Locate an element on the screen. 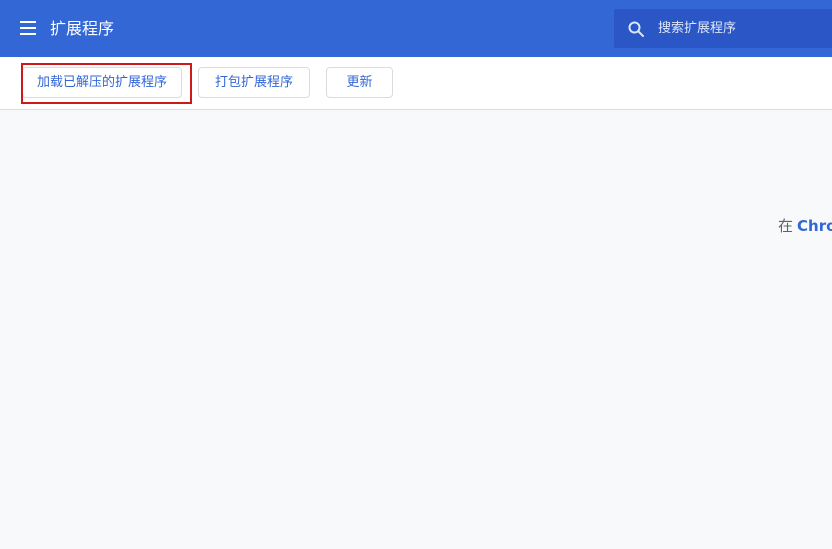 Image resolution: width=832 pixels, height=549 pixels. hamburger-menu-icon is located at coordinates (28, 28).